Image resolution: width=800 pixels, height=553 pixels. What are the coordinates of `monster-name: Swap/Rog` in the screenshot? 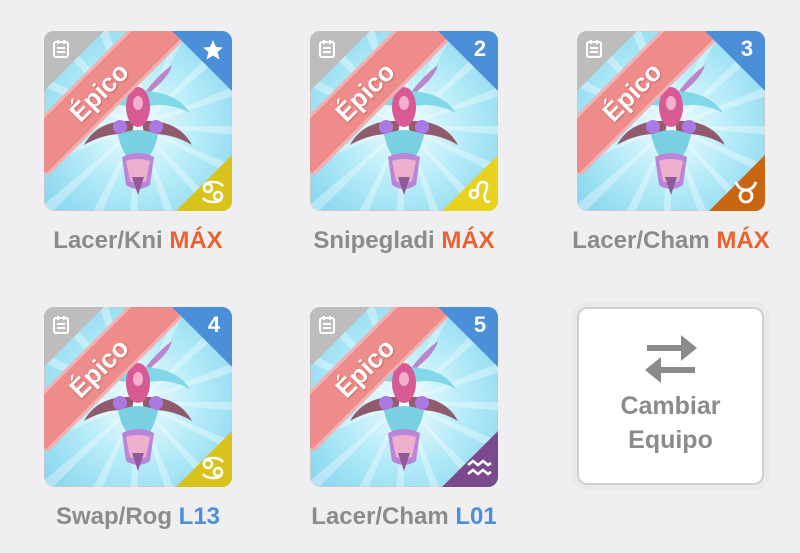 It's located at (113, 516).